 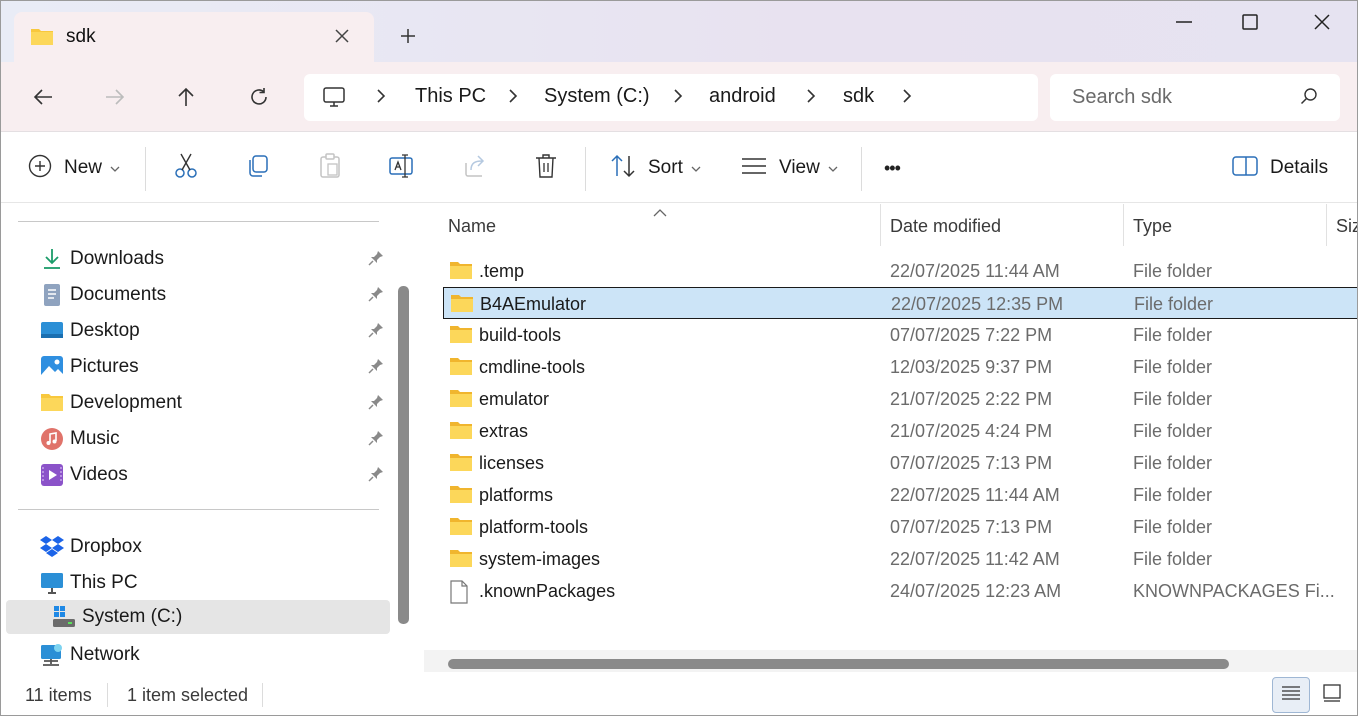 I want to click on file-name: .temp, so click(x=502, y=271).